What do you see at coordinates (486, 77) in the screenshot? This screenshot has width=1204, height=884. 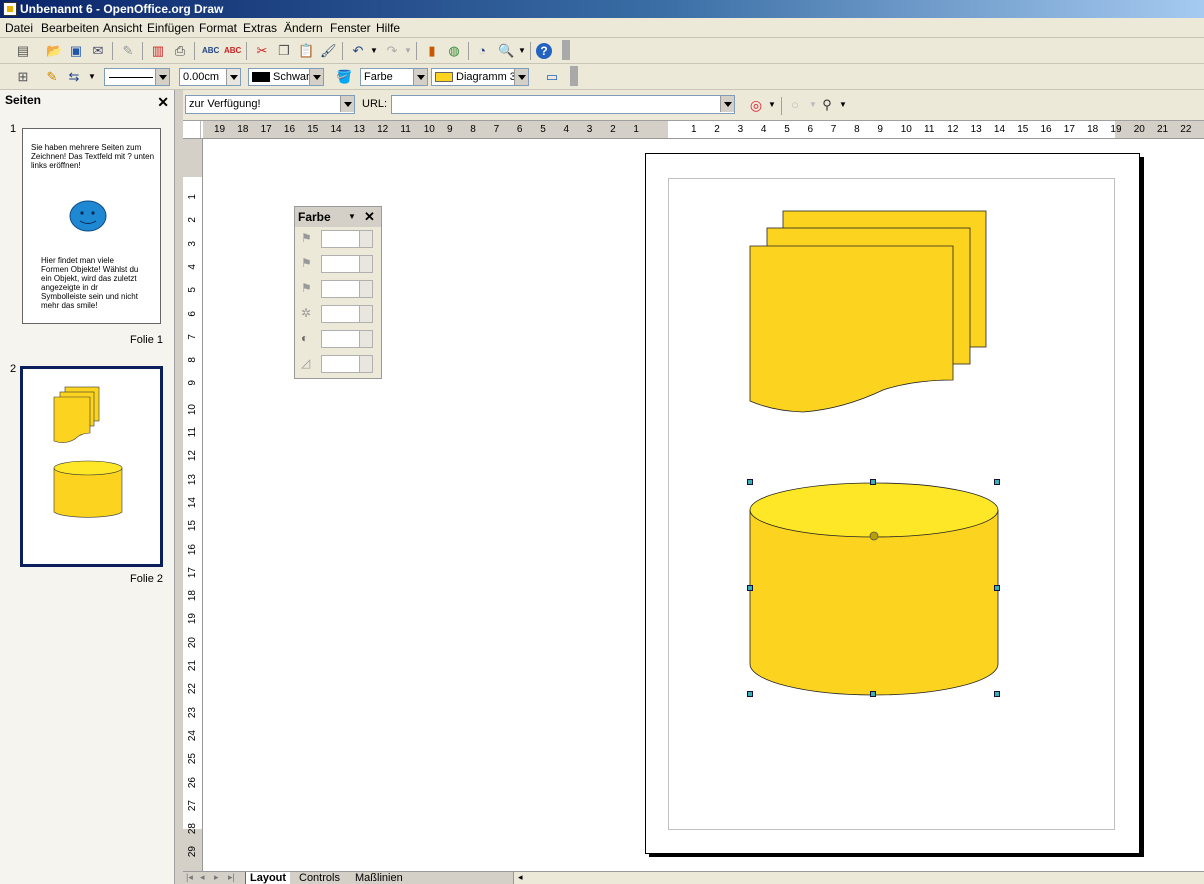 I see `fill-color-value: Diagramm 3` at bounding box center [486, 77].